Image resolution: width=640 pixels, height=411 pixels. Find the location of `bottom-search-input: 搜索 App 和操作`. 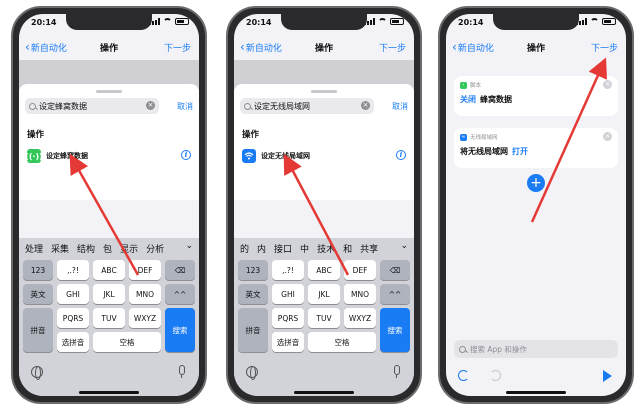

bottom-search-input: 搜索 App 和操作 is located at coordinates (536, 349).